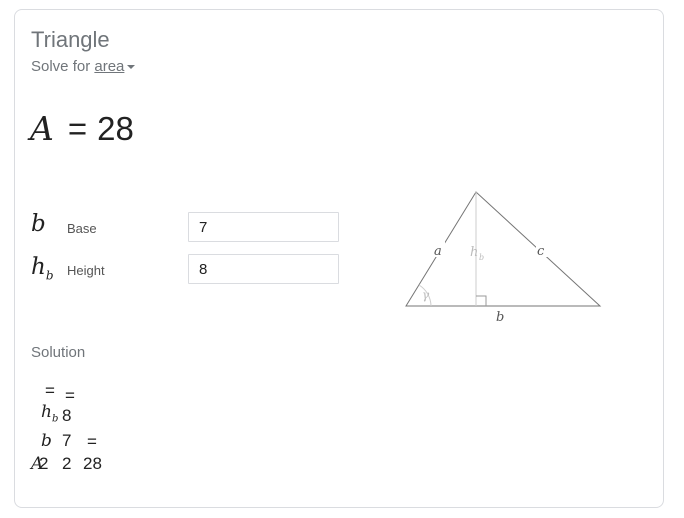 This screenshot has width=684, height=518. I want to click on solution-eq-2: =, so click(70, 395).